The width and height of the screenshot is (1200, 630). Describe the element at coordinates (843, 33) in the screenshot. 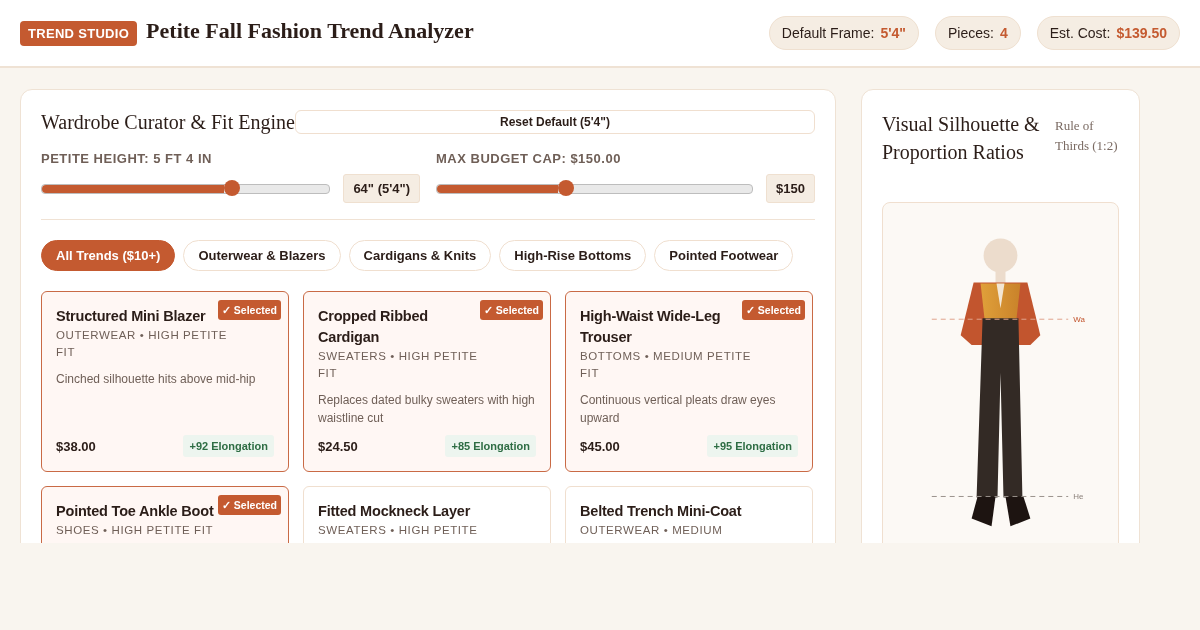

I see `stat-pill: Default Frame: 5'4"` at that location.